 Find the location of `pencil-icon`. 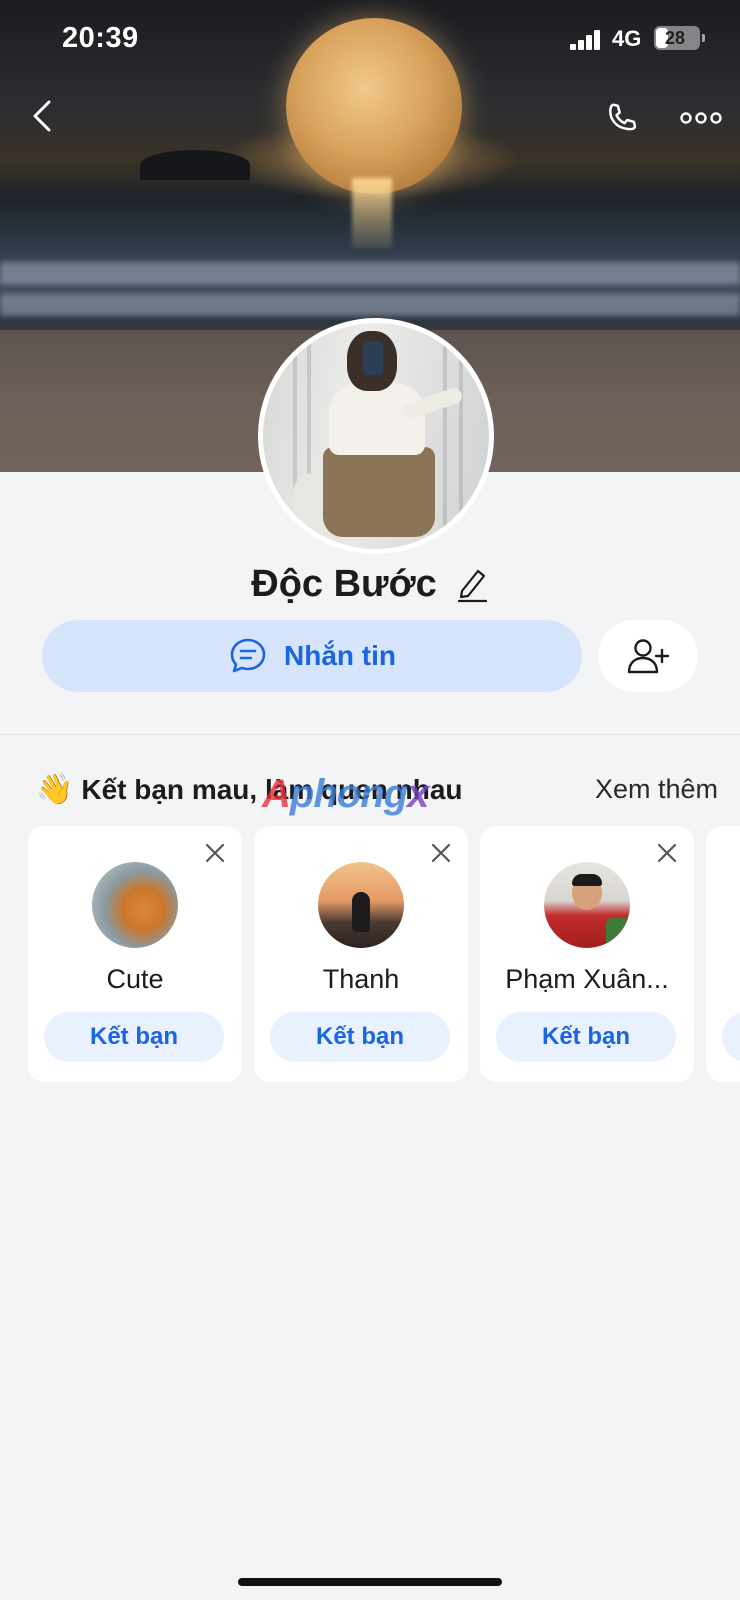

pencil-icon is located at coordinates (472, 586).